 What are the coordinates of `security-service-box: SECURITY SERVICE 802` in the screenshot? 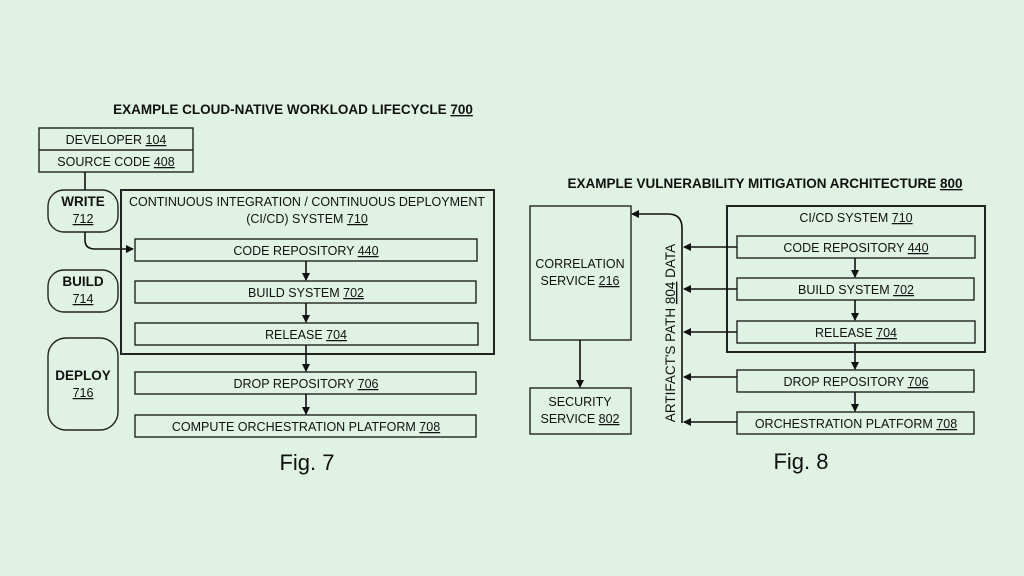 It's located at (580, 411).